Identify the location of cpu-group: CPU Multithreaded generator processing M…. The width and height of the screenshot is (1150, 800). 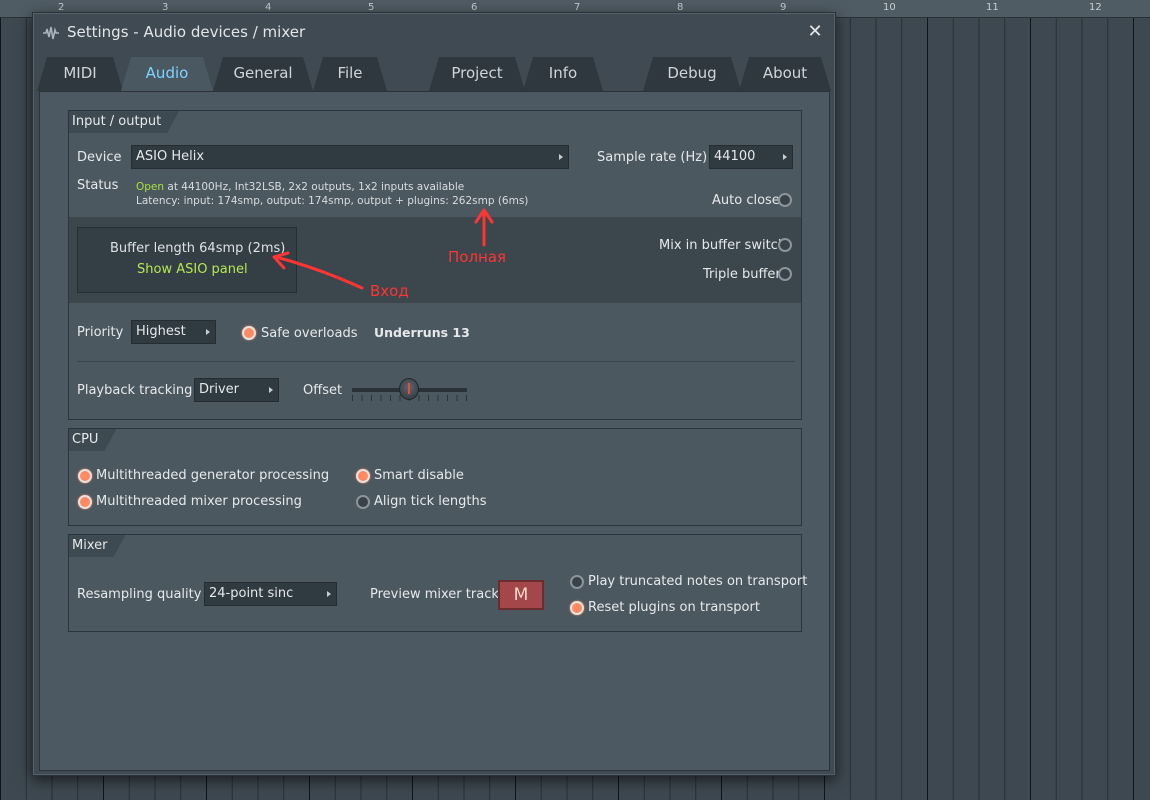
(435, 477).